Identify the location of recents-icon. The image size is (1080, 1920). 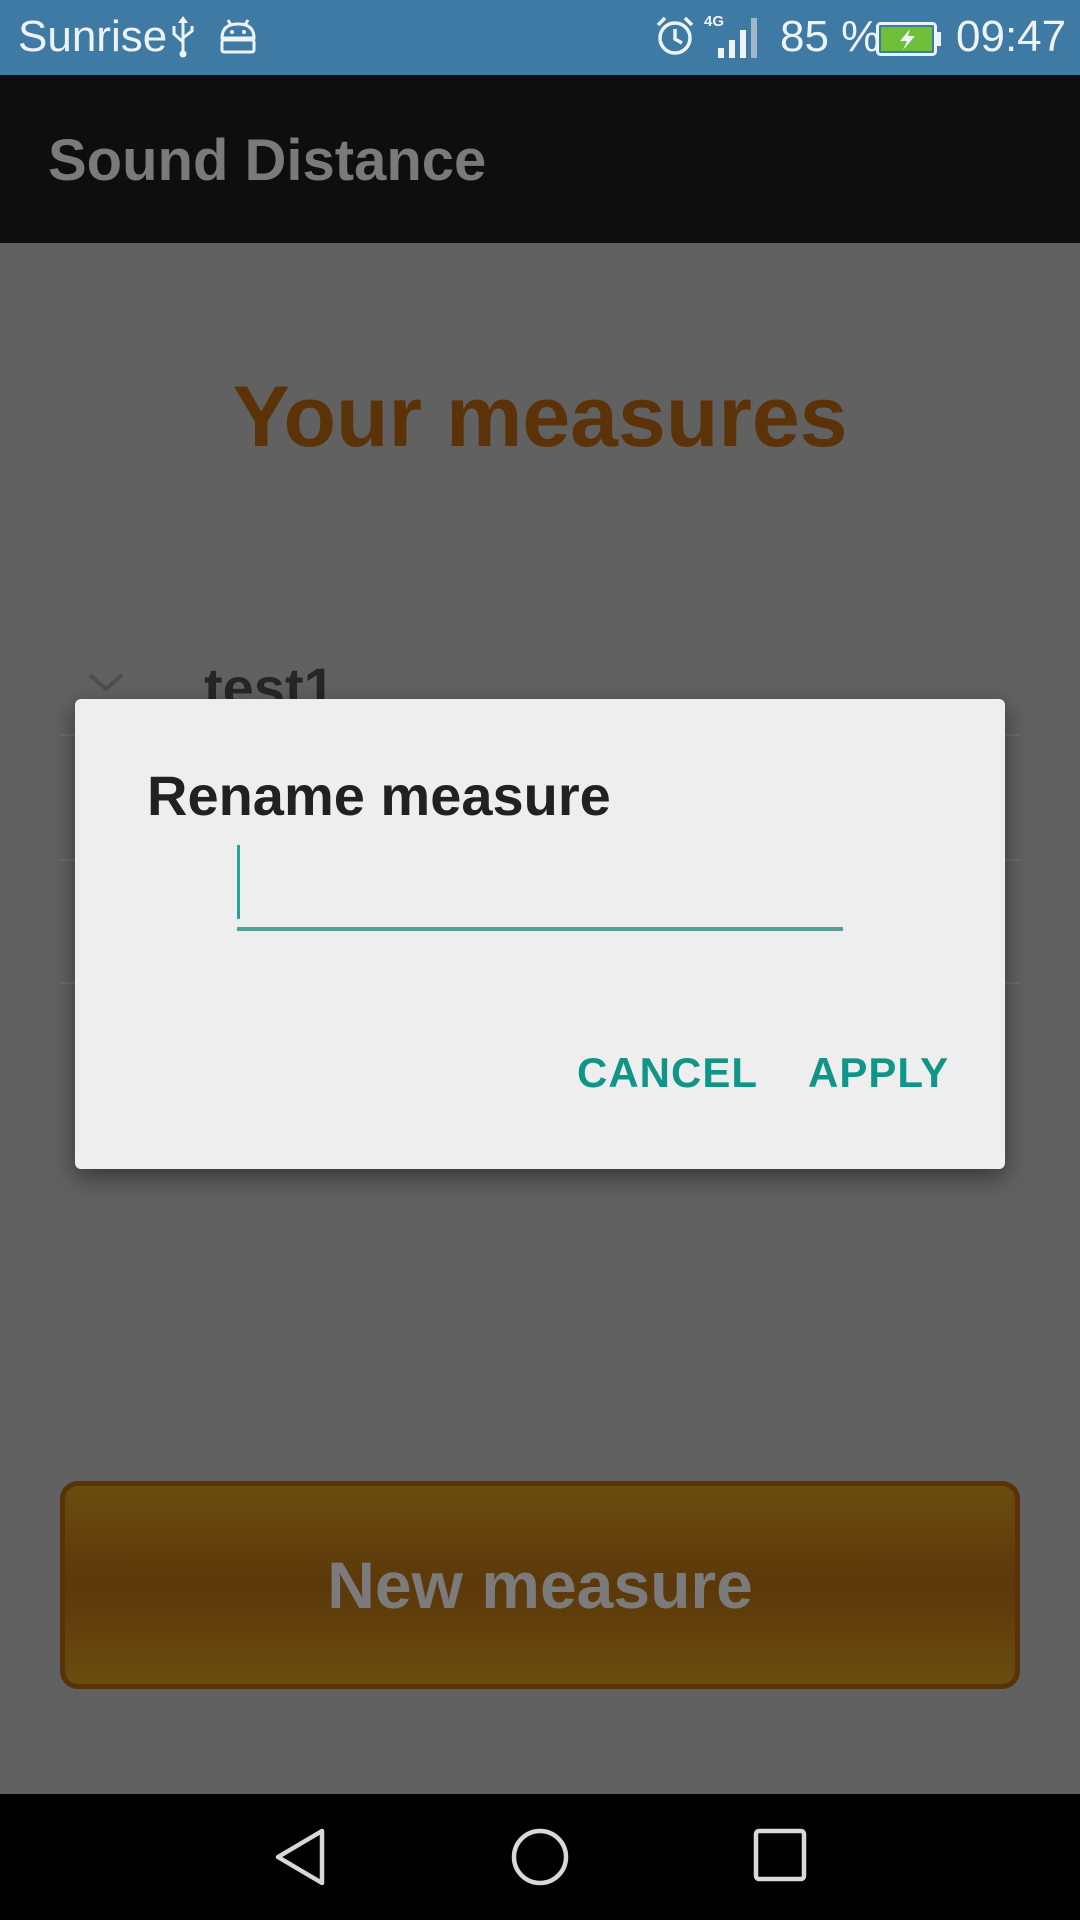
(780, 1857).